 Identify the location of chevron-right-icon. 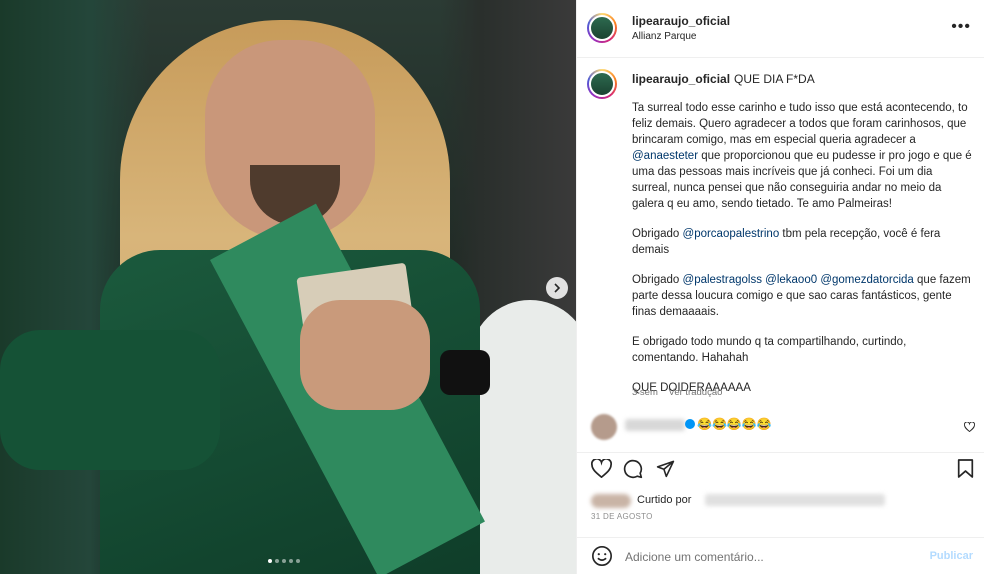
(557, 288).